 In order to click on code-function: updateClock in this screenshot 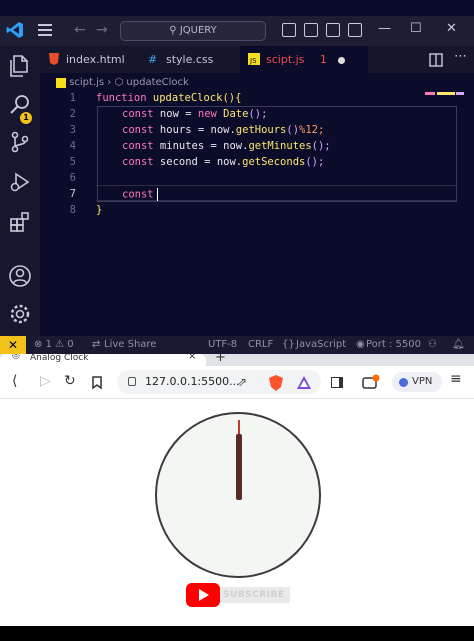, I will do `click(187, 98)`.